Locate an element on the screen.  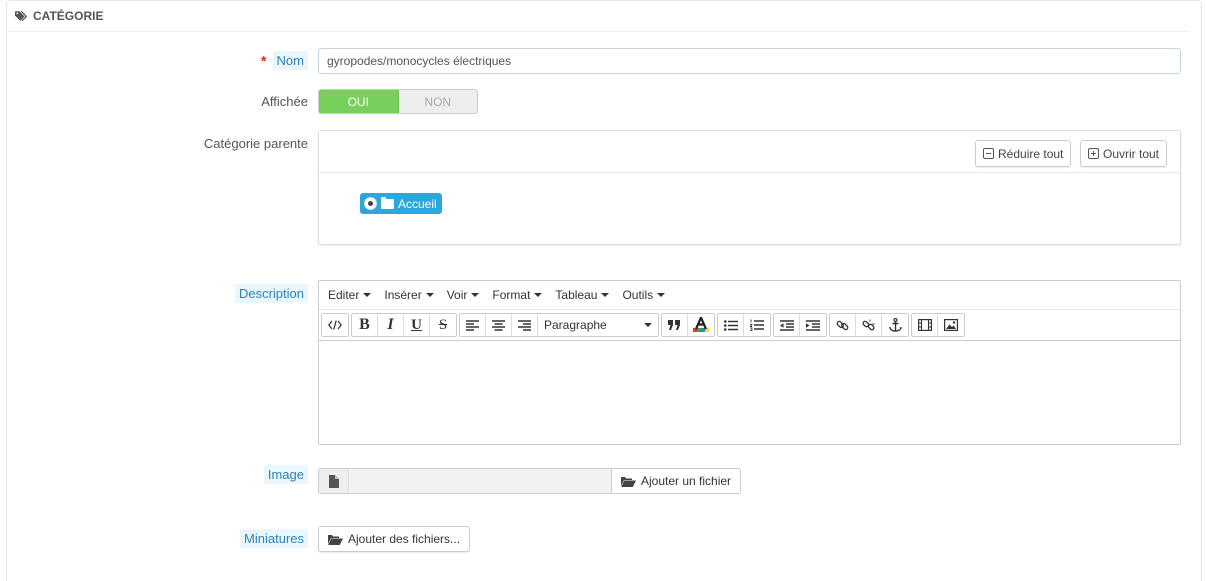
quote-icon is located at coordinates (674, 325).